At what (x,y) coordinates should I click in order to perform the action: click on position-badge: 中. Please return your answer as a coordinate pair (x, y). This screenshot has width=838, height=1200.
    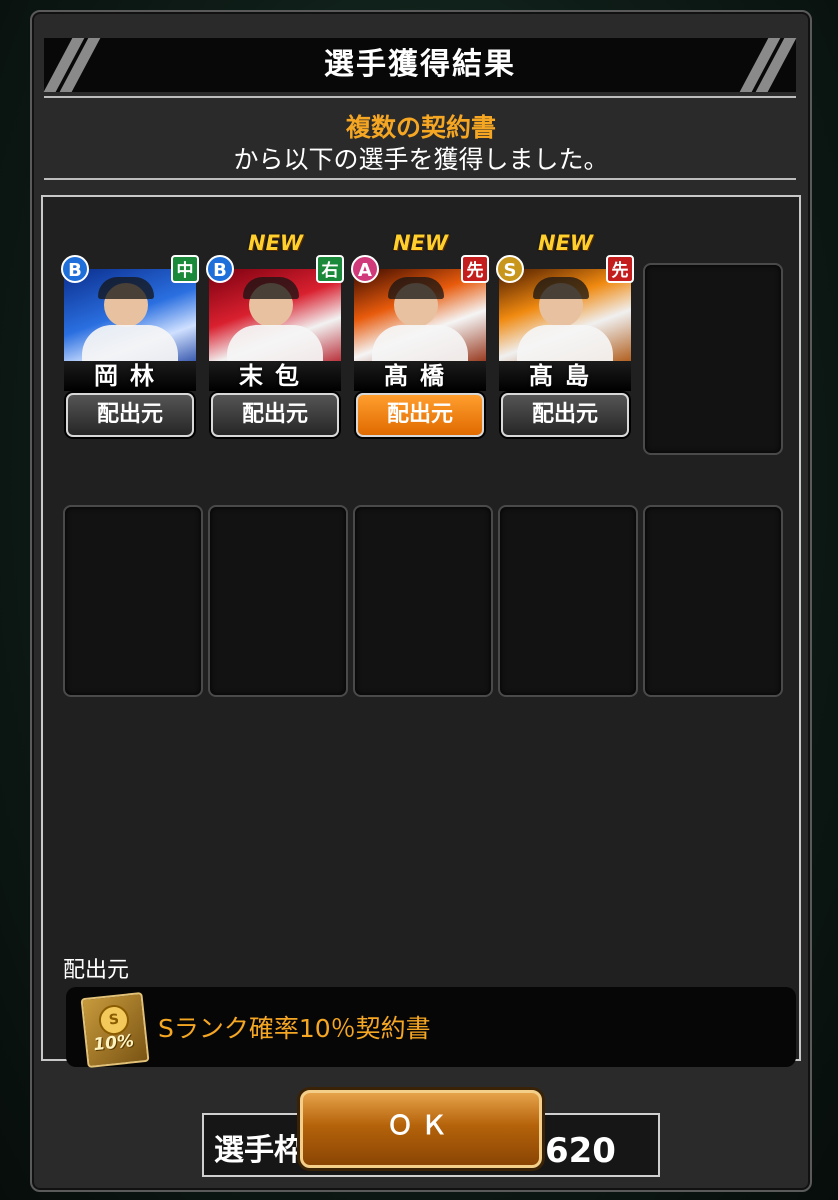
    Looking at the image, I should click on (185, 269).